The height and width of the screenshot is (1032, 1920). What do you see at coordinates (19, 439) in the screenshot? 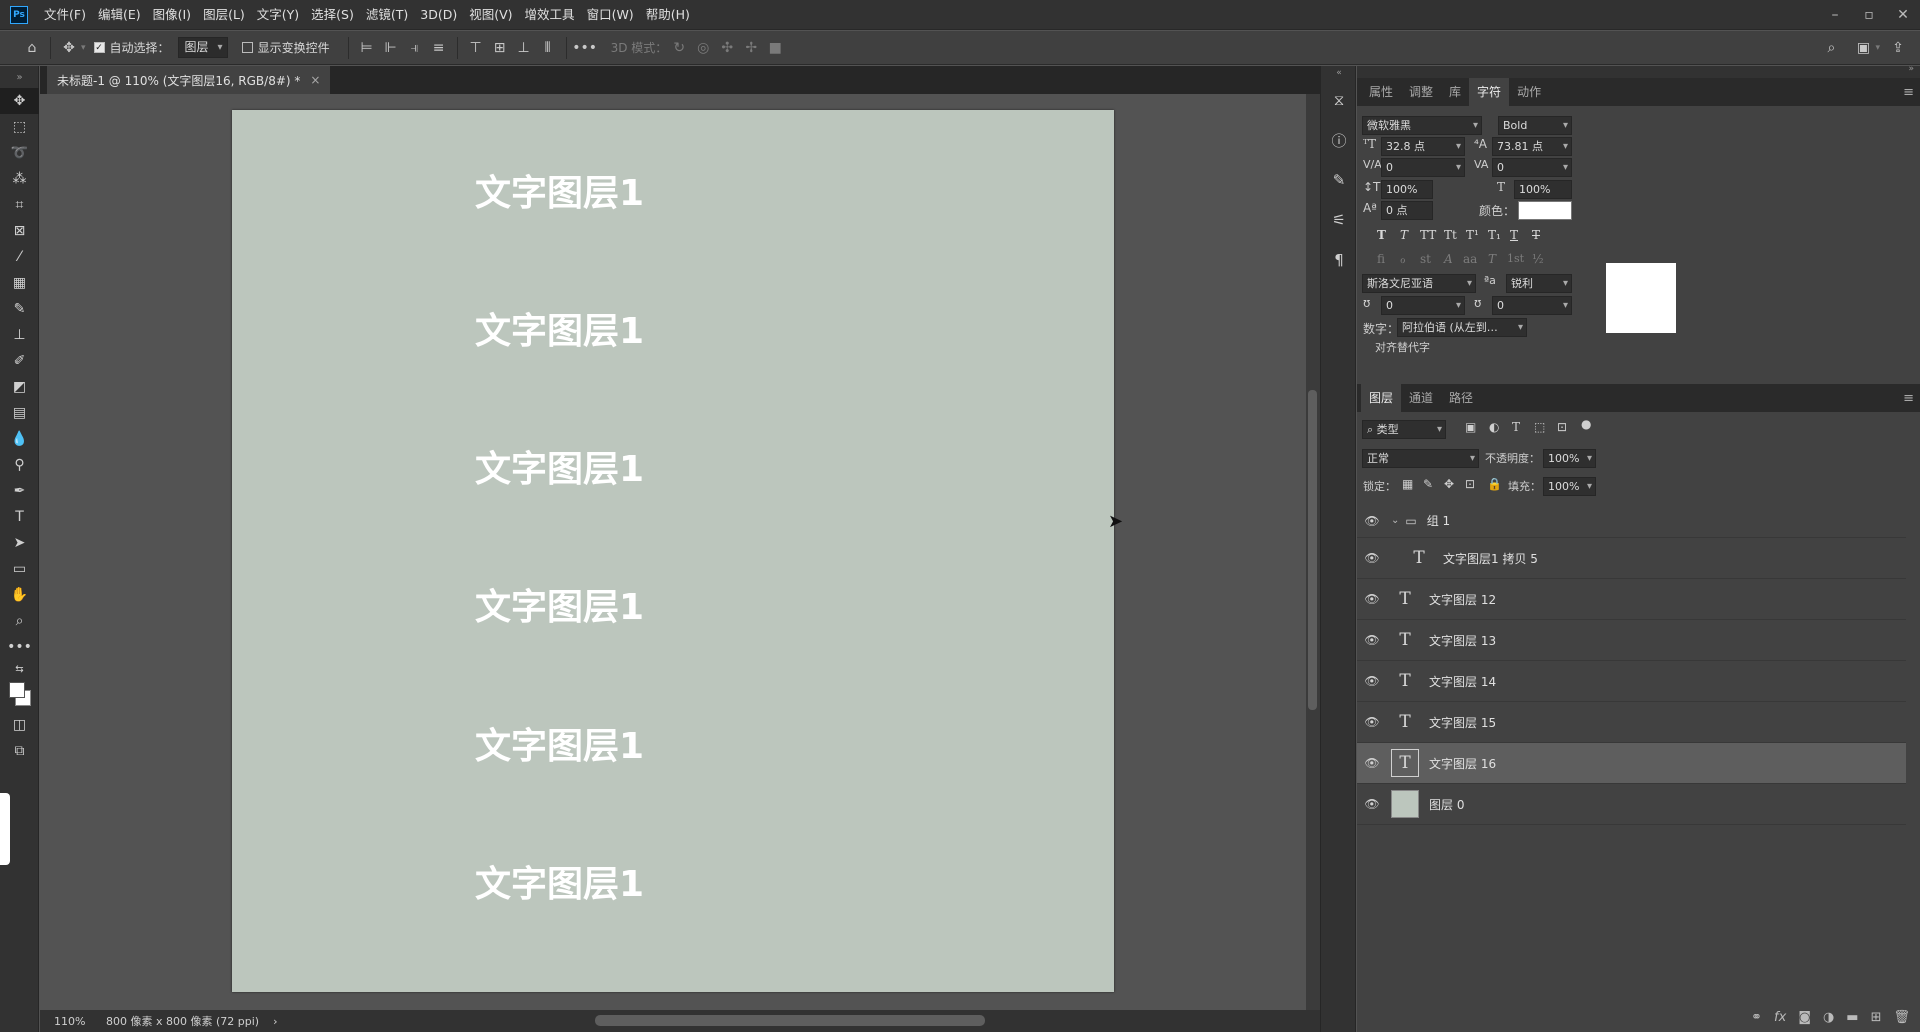
I see `blur-tool-icon: 💧` at bounding box center [19, 439].